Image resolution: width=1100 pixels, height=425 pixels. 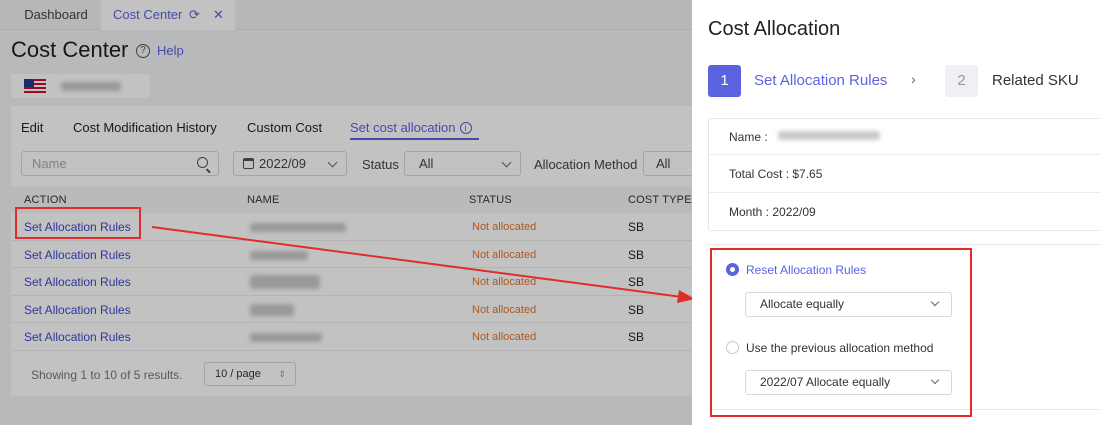 I want to click on step-2-label: Related SKU, so click(x=1035, y=80).